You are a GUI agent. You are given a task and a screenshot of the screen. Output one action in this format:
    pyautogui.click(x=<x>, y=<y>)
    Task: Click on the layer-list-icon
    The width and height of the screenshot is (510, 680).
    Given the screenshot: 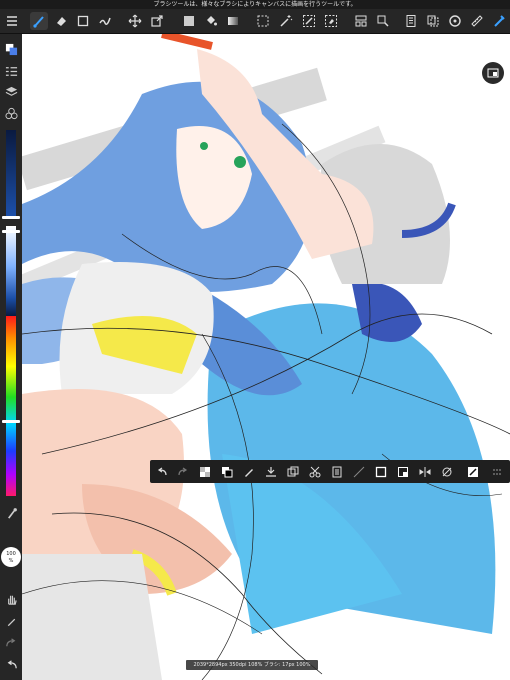 What is the action you would take?
    pyautogui.click(x=11, y=71)
    